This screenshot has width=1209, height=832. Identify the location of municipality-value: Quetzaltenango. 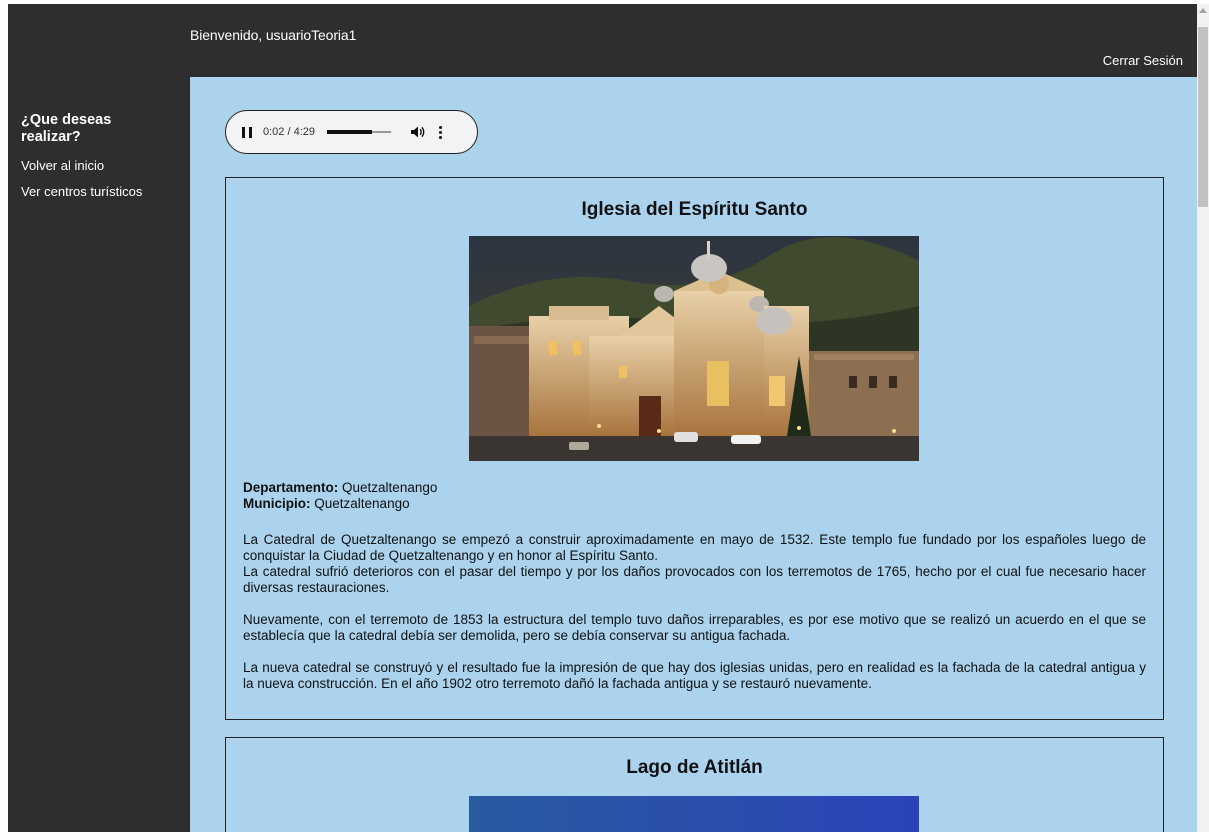
(362, 503).